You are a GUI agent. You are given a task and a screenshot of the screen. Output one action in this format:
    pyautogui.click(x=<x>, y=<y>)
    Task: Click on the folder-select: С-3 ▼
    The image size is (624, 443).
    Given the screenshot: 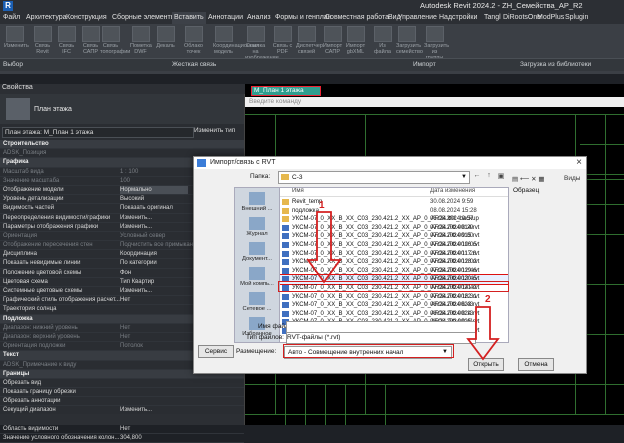 What is the action you would take?
    pyautogui.click(x=374, y=177)
    